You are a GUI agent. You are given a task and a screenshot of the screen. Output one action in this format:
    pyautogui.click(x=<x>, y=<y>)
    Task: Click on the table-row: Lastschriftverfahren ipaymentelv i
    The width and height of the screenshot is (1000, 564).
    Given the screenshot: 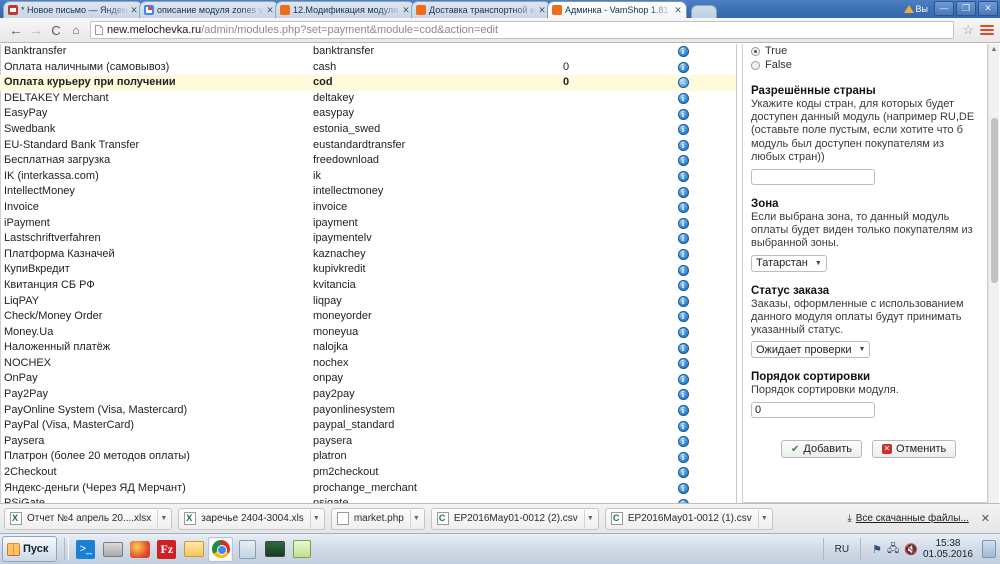 What is the action you would take?
    pyautogui.click(x=368, y=239)
    